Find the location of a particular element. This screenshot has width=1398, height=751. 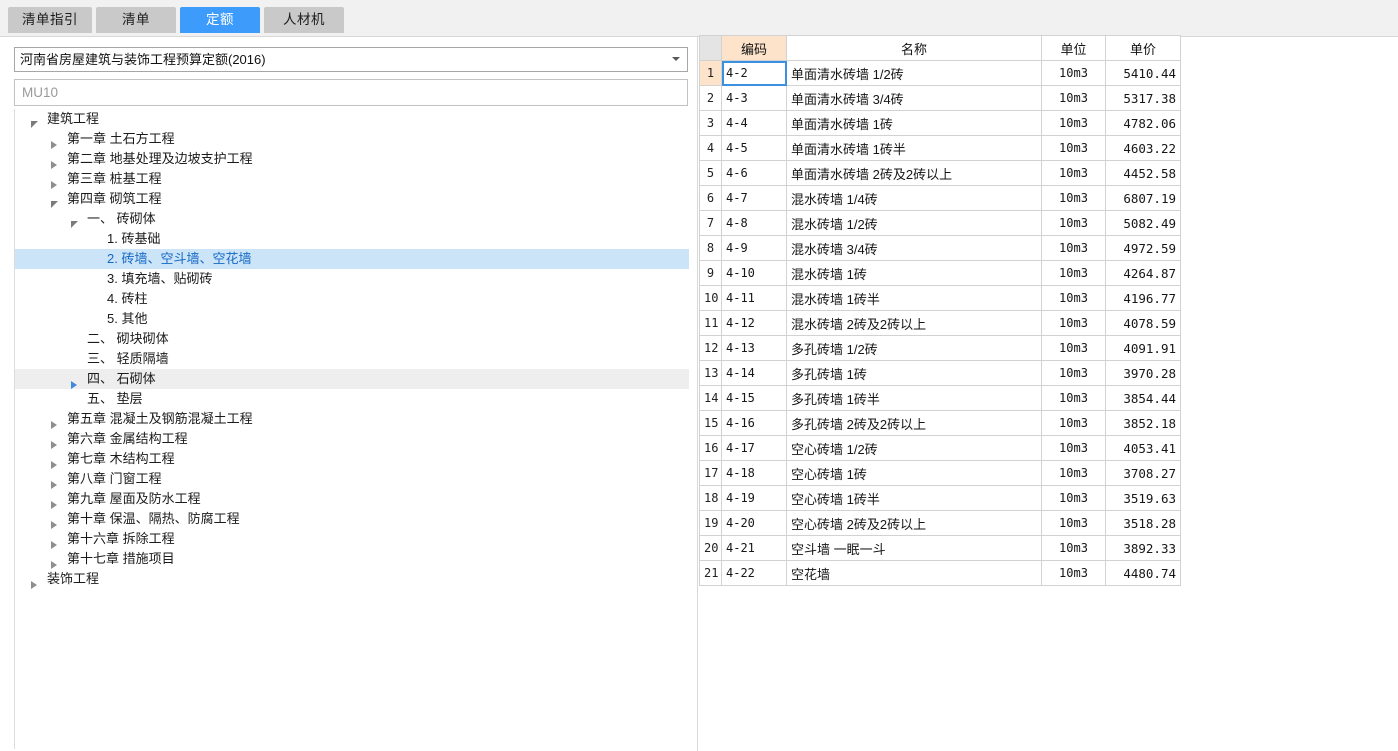

table-row: 20 4-21 空斗墙 一眠一斗 10m3 3892.33 is located at coordinates (940, 548).